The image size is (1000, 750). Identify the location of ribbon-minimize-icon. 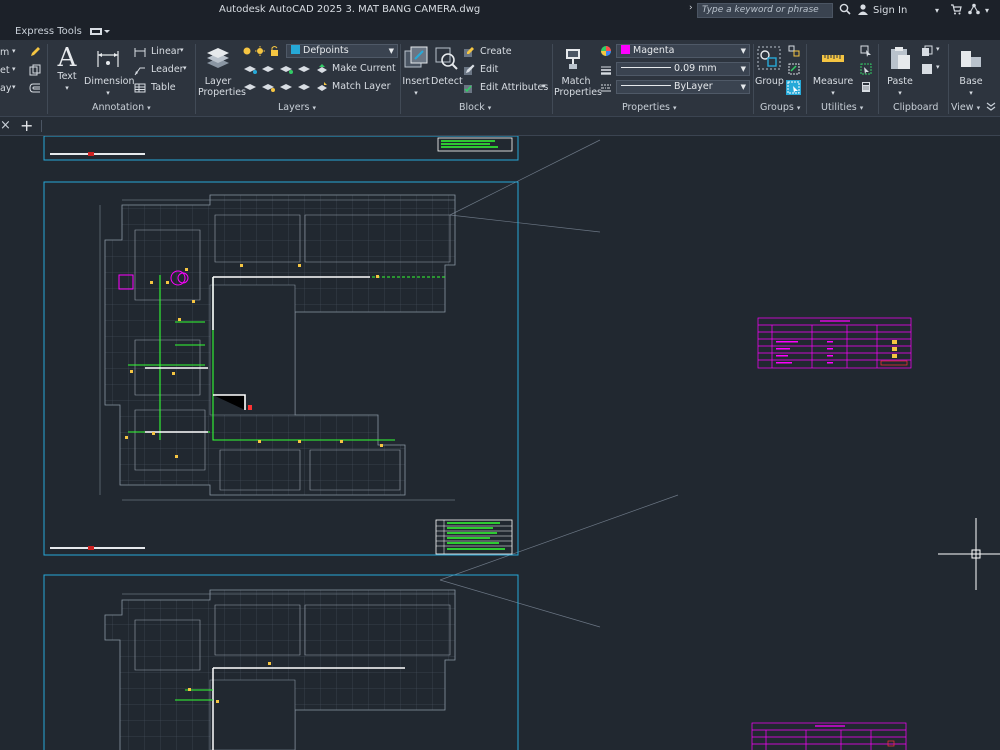
(991, 108).